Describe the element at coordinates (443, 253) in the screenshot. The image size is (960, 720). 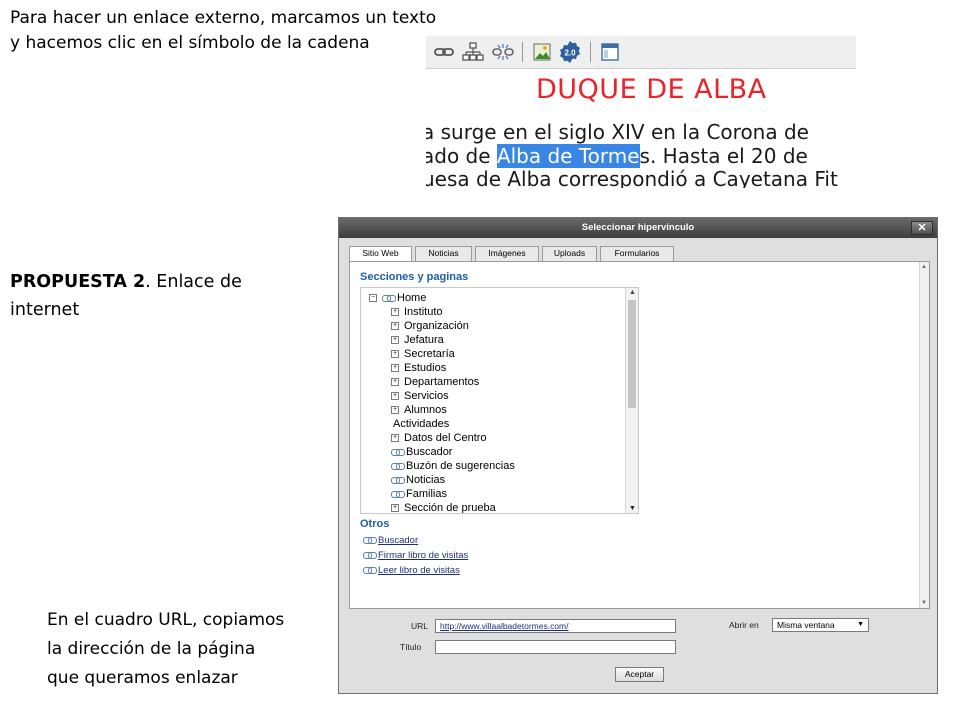
I see `tab-noticias: Noticias` at that location.